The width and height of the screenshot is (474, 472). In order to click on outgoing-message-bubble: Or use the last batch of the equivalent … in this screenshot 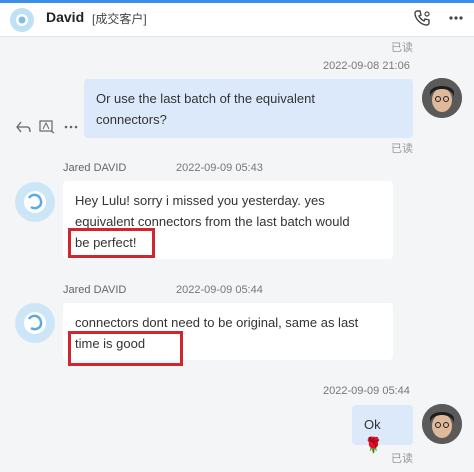, I will do `click(248, 108)`.